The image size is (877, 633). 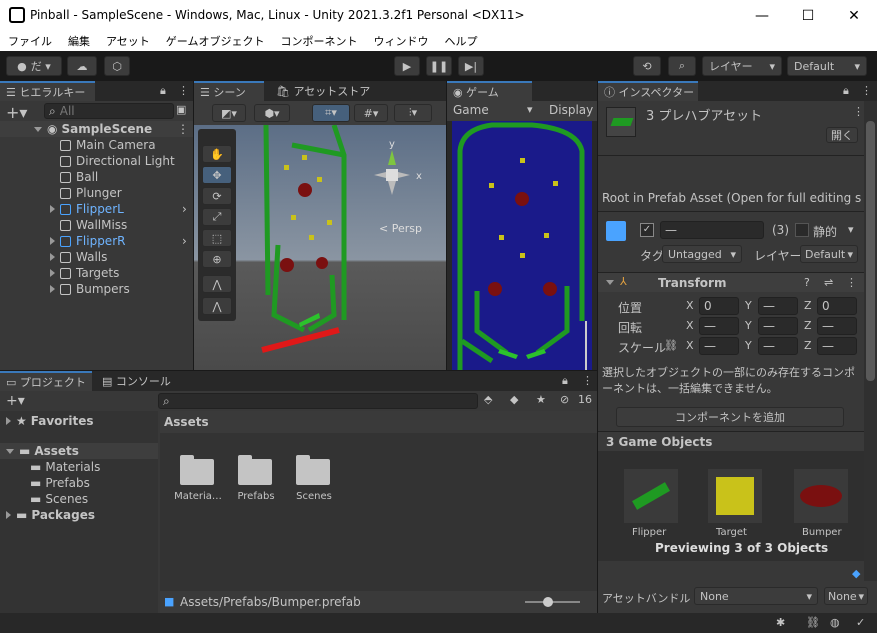 What do you see at coordinates (330, 91) in the screenshot?
I see `tab-asset-store: 🛍︎ アセットストア` at bounding box center [330, 91].